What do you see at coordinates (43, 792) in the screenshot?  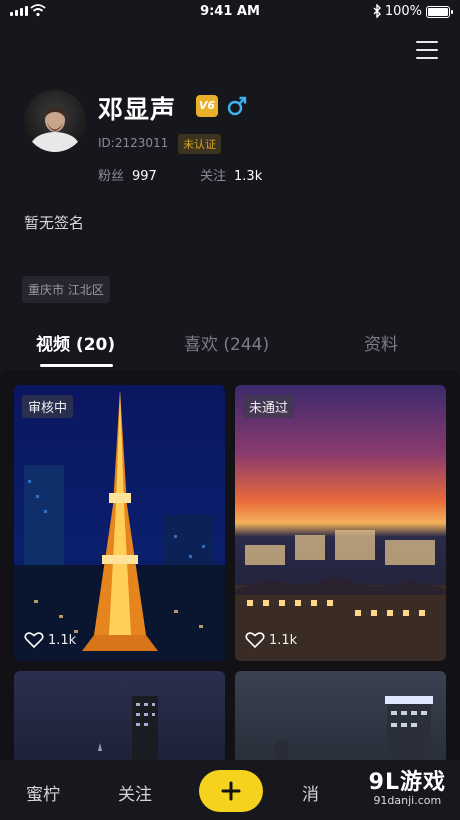 I see `nav-home: 蜜柠` at bounding box center [43, 792].